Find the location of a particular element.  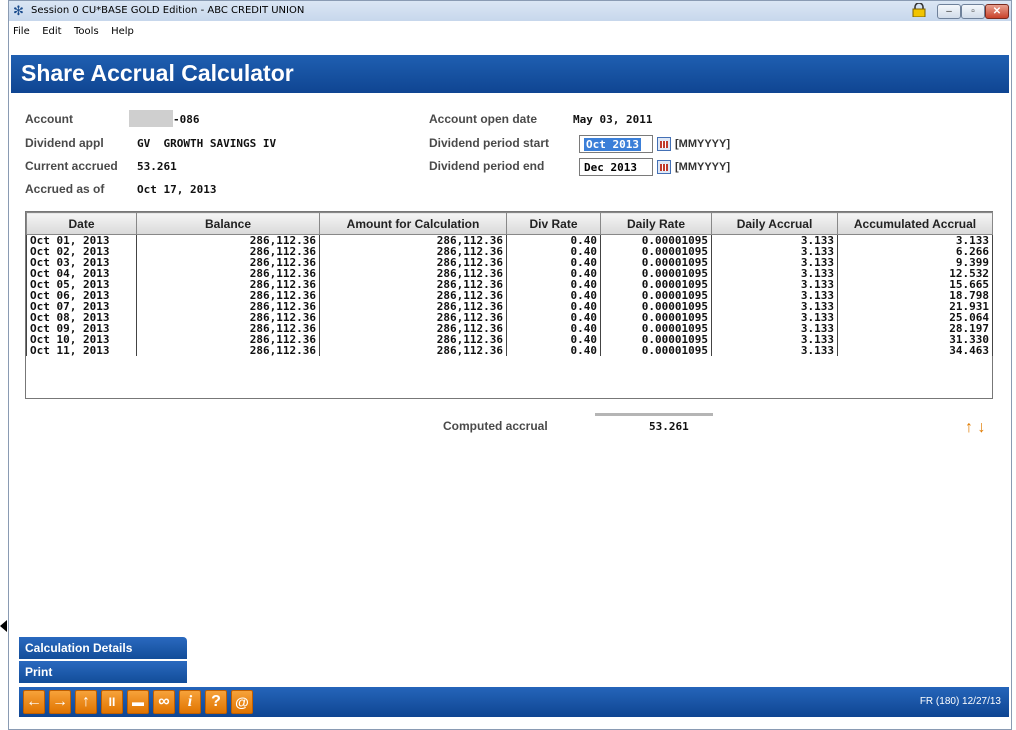

maximize-button: ▫ is located at coordinates (973, 11).